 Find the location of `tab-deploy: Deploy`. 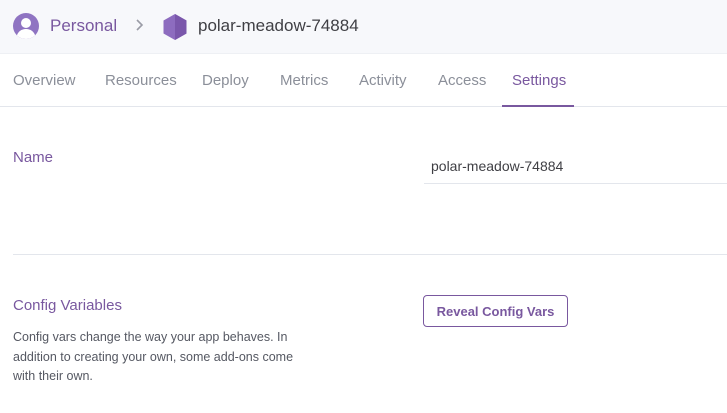

tab-deploy: Deploy is located at coordinates (225, 80).